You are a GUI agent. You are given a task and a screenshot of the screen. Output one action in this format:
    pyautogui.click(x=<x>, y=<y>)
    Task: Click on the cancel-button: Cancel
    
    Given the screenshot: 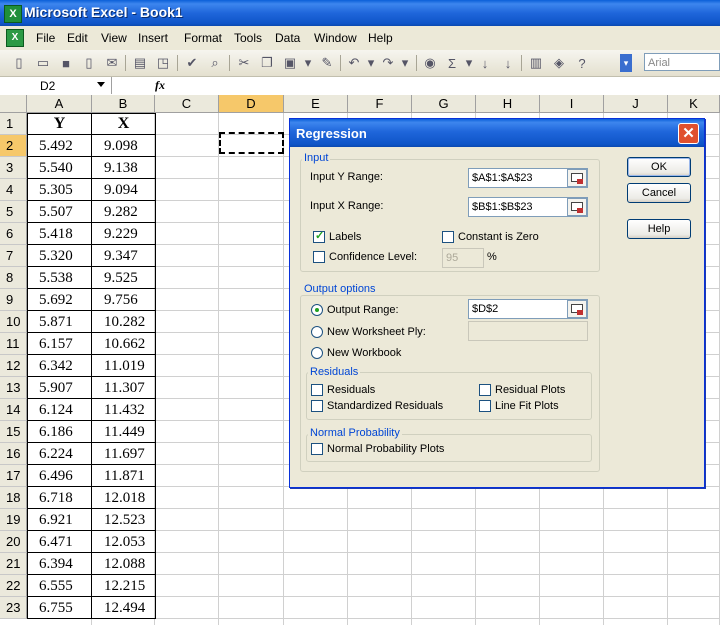 What is the action you would take?
    pyautogui.click(x=659, y=193)
    